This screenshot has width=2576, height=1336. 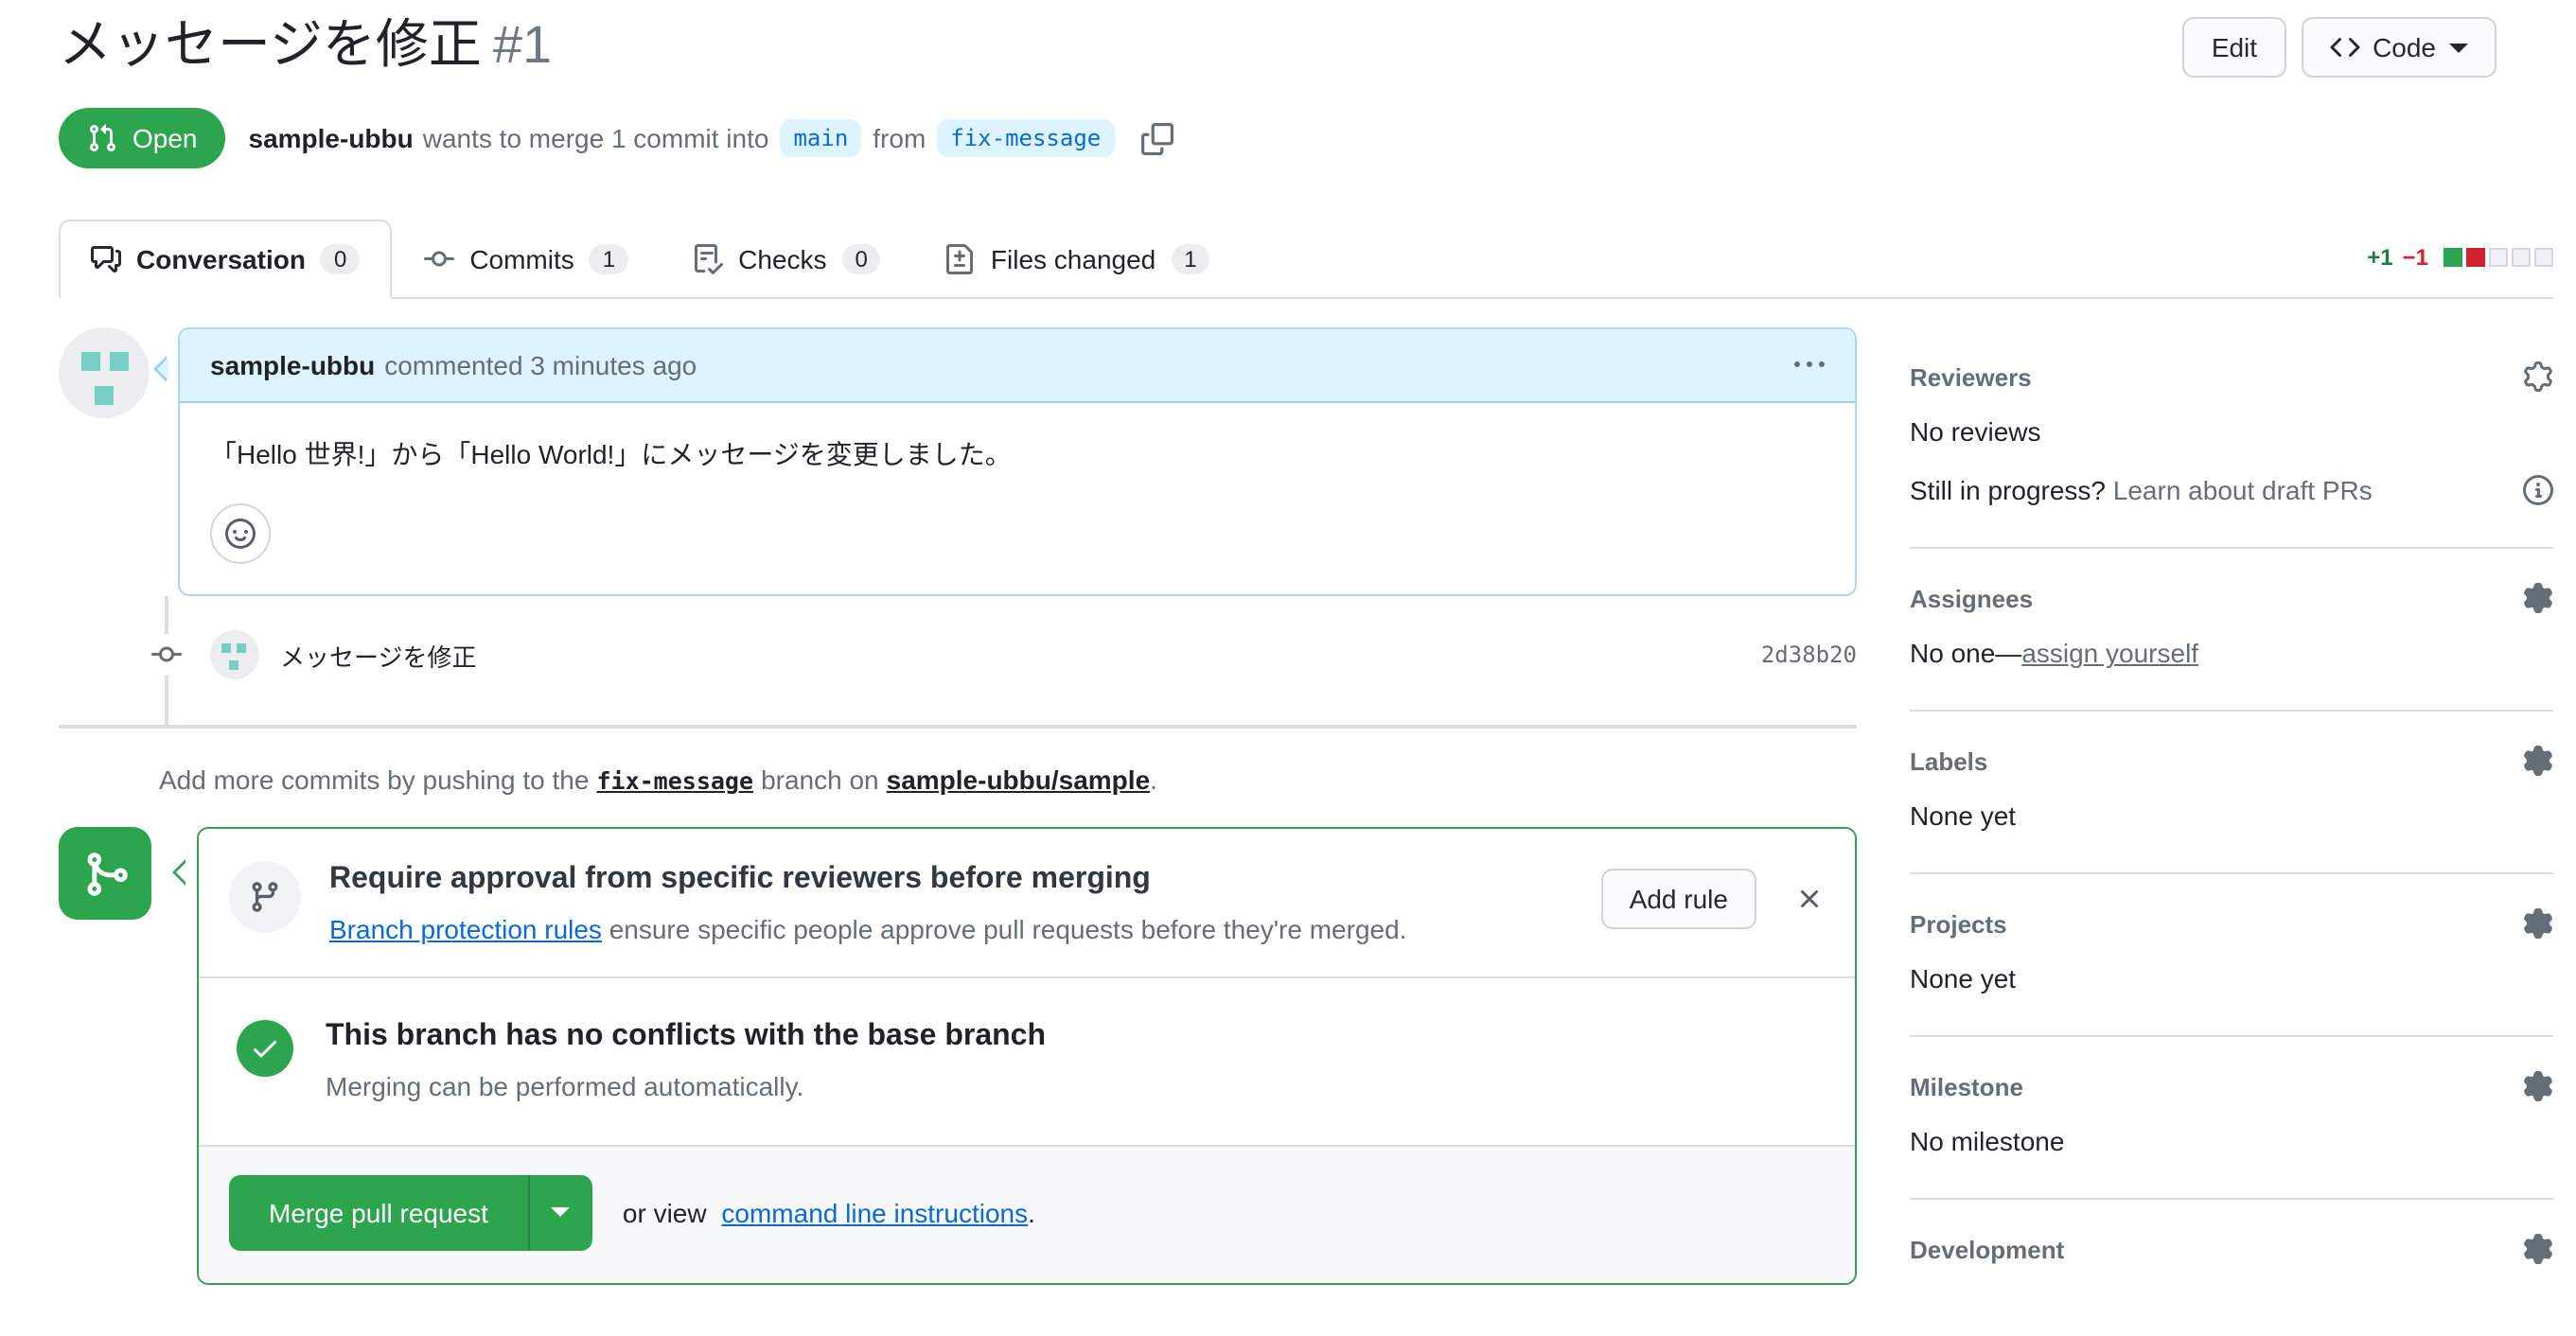 What do you see at coordinates (1153, 781) in the screenshot?
I see `push-hint-suffix: .` at bounding box center [1153, 781].